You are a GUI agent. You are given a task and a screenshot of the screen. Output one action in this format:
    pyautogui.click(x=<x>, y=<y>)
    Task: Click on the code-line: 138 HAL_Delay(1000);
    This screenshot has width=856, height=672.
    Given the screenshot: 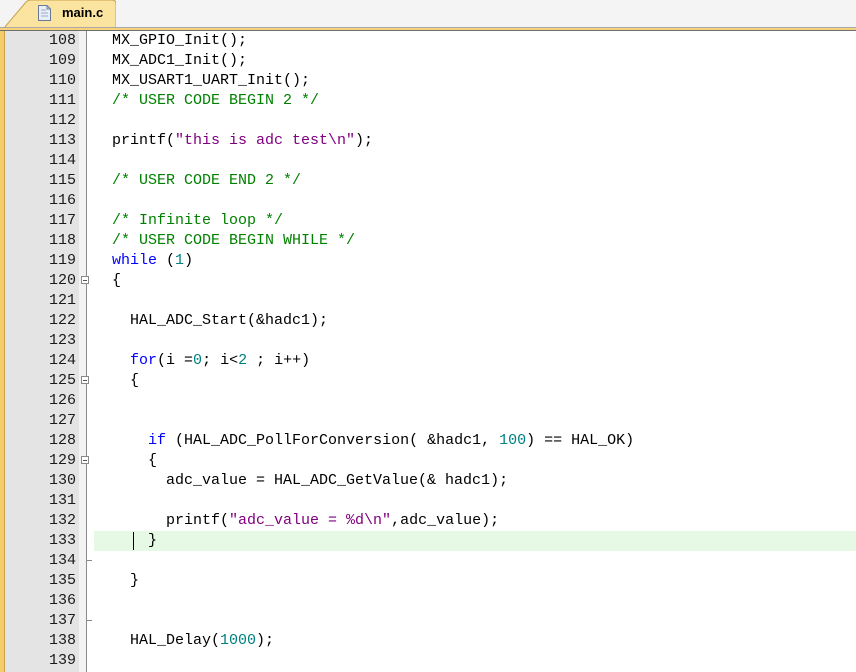 What is the action you would take?
    pyautogui.click(x=428, y=641)
    